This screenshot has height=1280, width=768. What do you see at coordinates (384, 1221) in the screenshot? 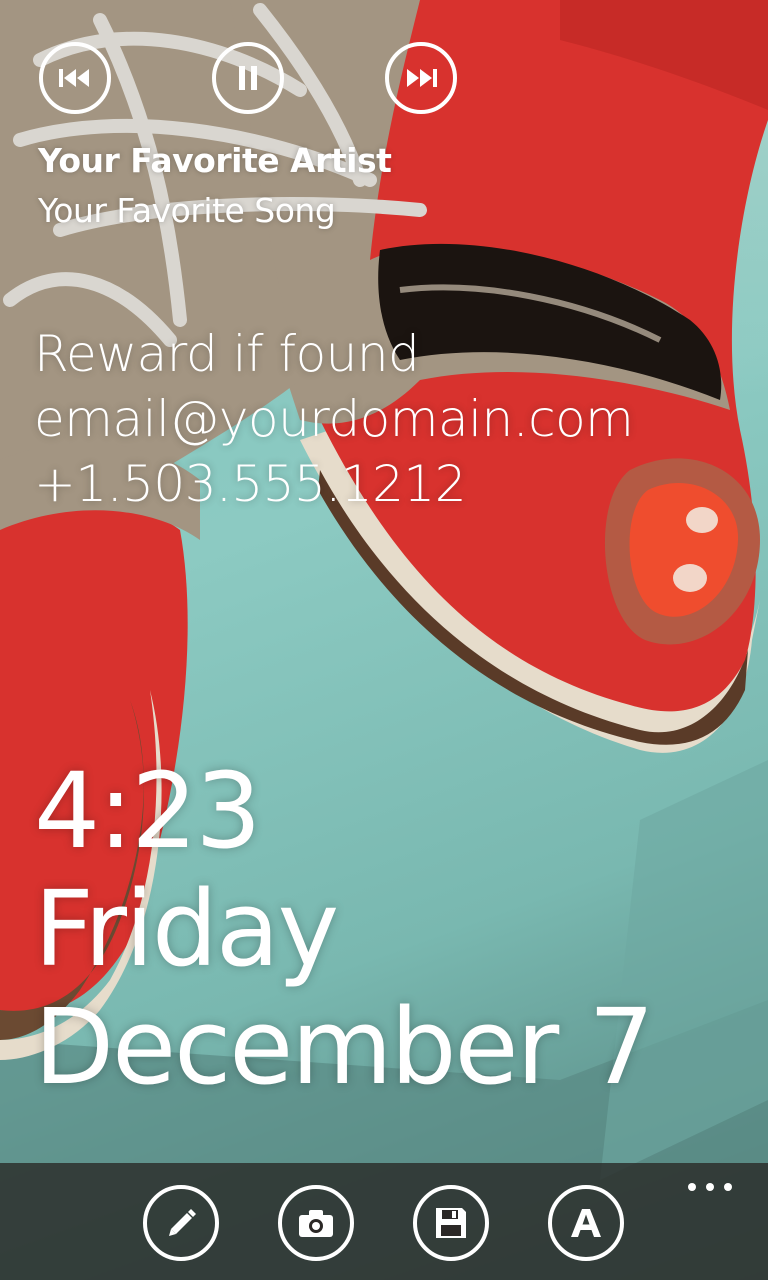
I see `app-bar` at bounding box center [384, 1221].